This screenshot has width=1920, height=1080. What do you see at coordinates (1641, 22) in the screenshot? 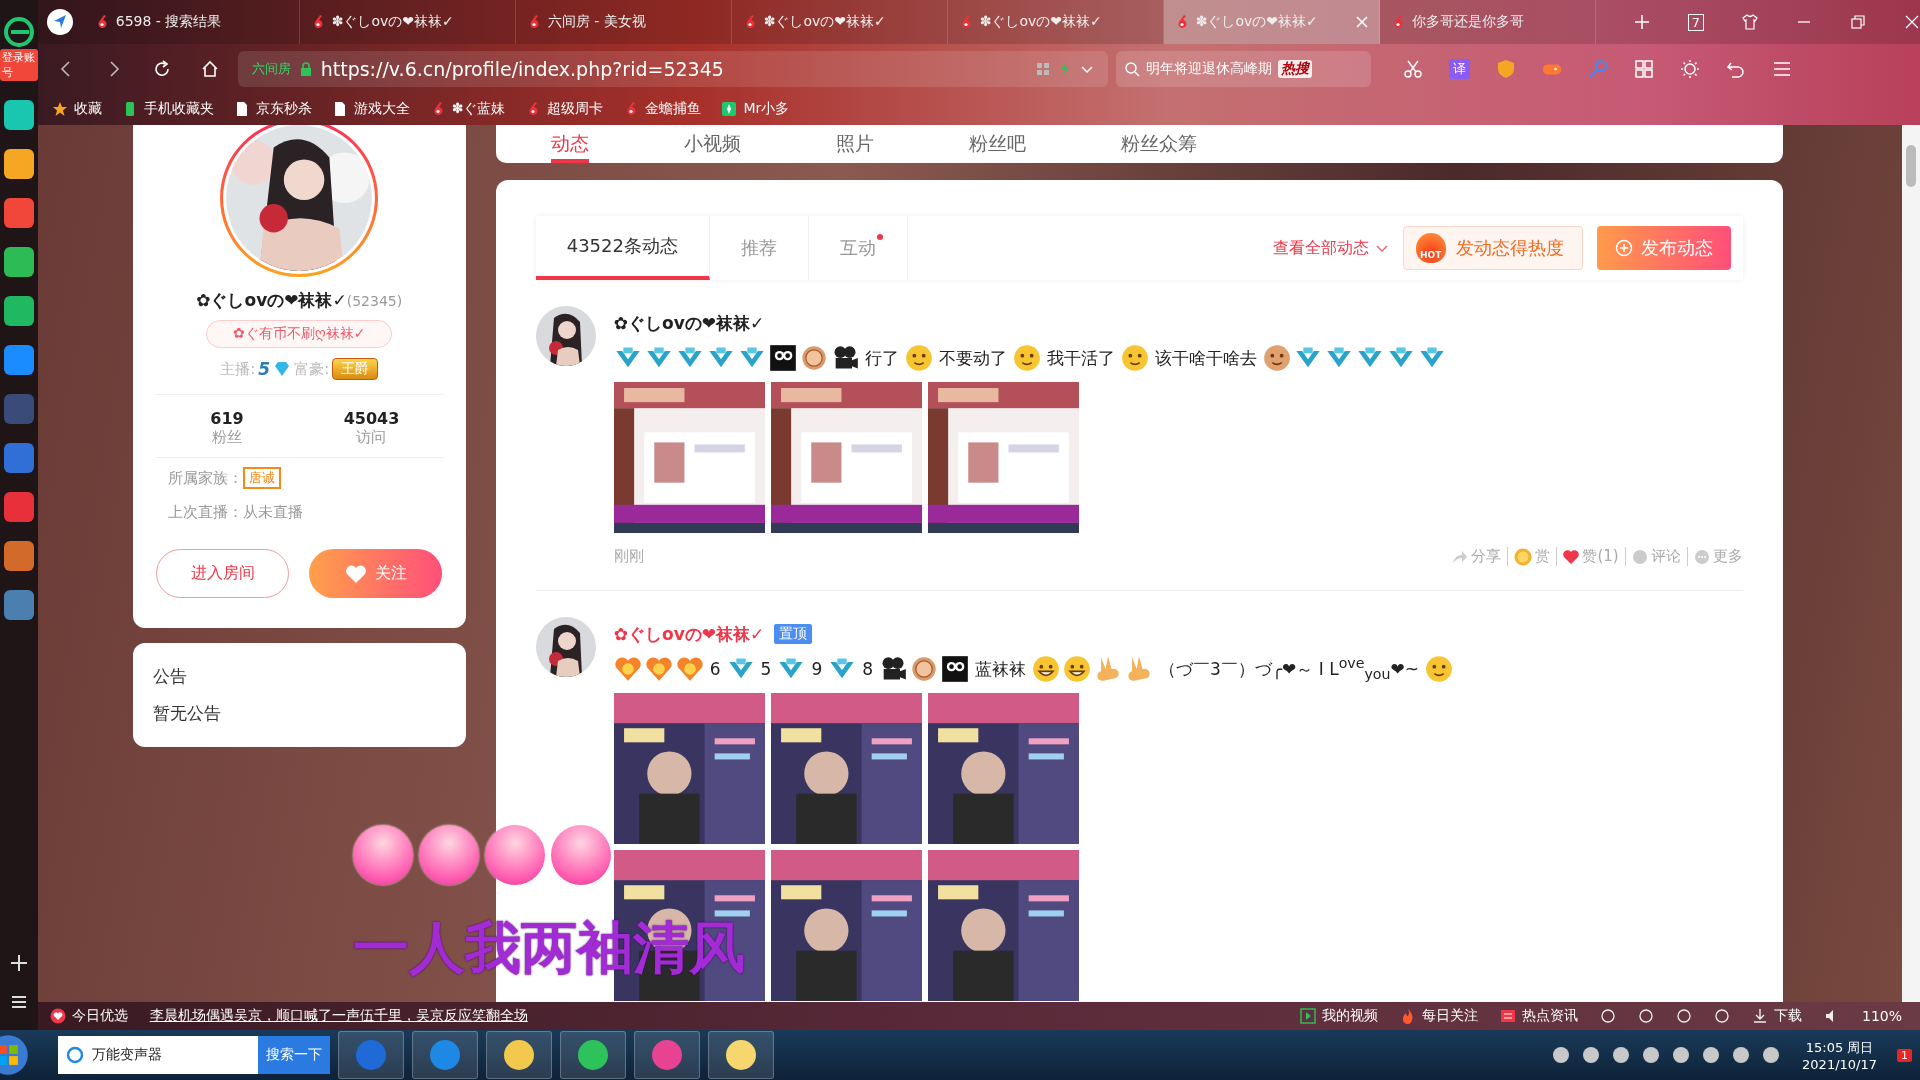
I see `new-tab-icon` at bounding box center [1641, 22].